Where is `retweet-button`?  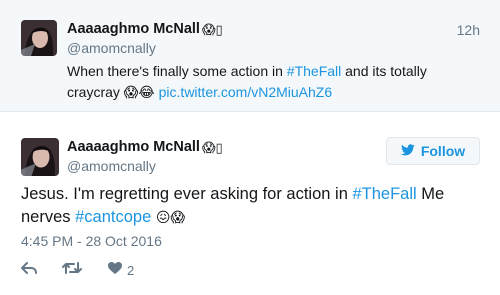
retweet-button is located at coordinates (72, 270).